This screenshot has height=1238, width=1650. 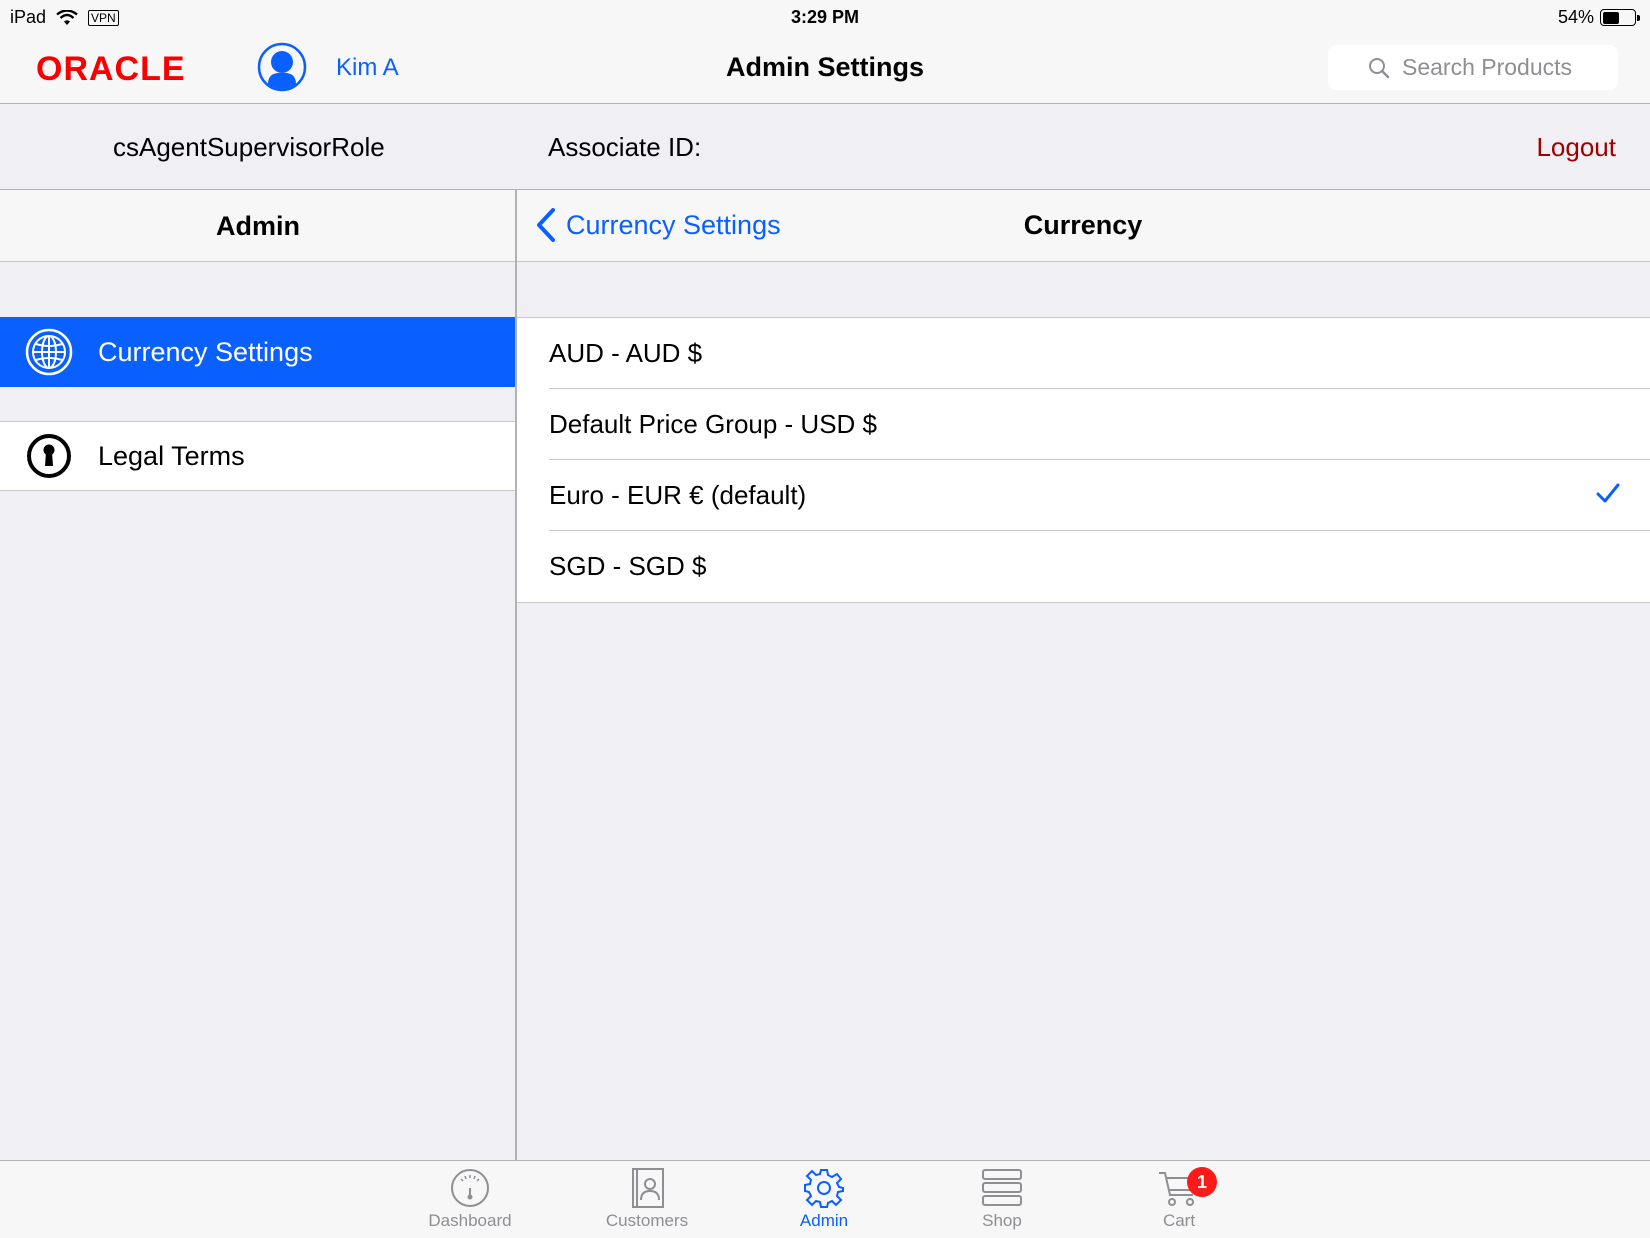 What do you see at coordinates (1575, 17) in the screenshot?
I see `battery-percent: 54%` at bounding box center [1575, 17].